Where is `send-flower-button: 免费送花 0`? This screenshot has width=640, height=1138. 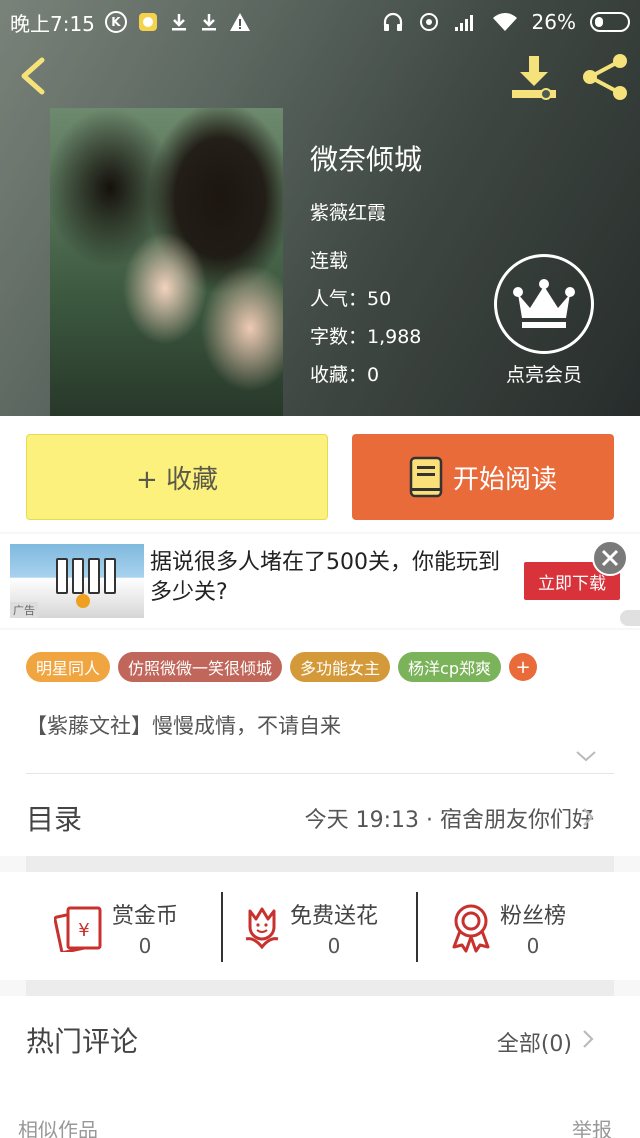
send-flower-button: 免费送花 0 is located at coordinates (310, 928).